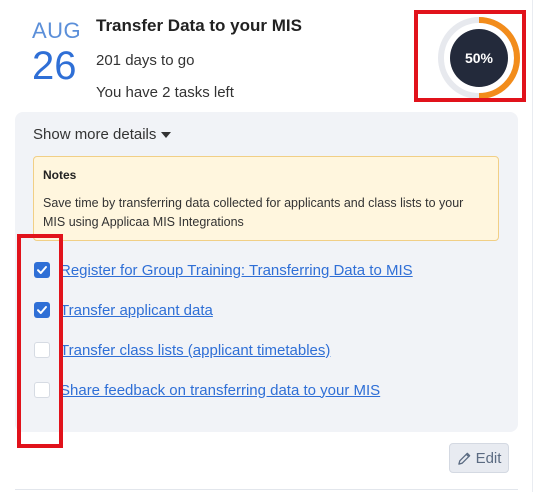 This screenshot has width=537, height=492. I want to click on show-more-details-toggle: Show more details, so click(102, 134).